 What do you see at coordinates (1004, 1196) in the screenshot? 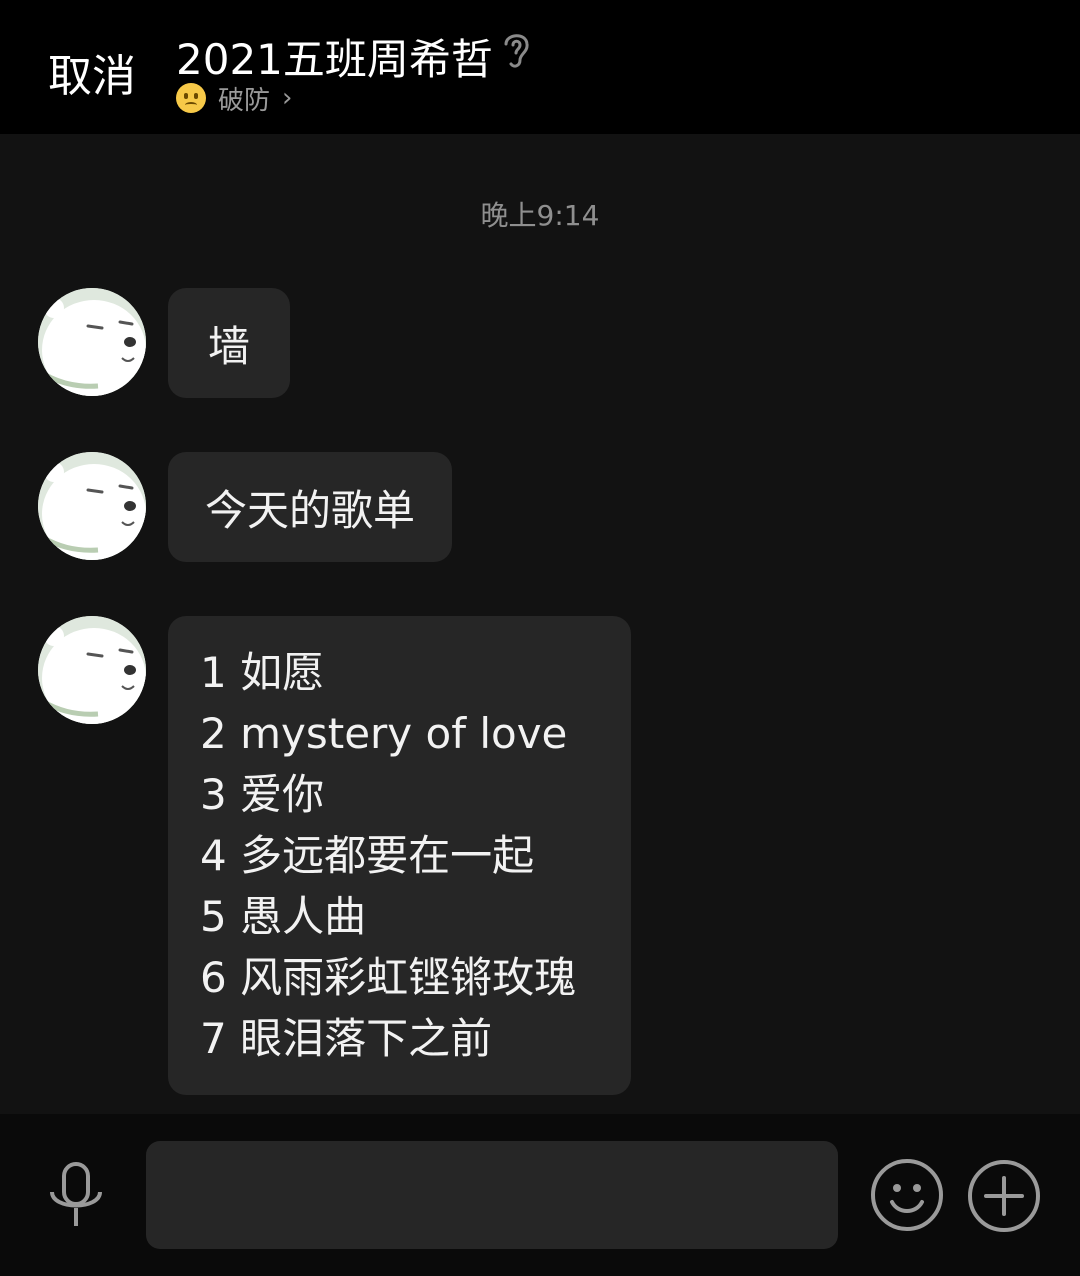
I see `plus-icon` at bounding box center [1004, 1196].